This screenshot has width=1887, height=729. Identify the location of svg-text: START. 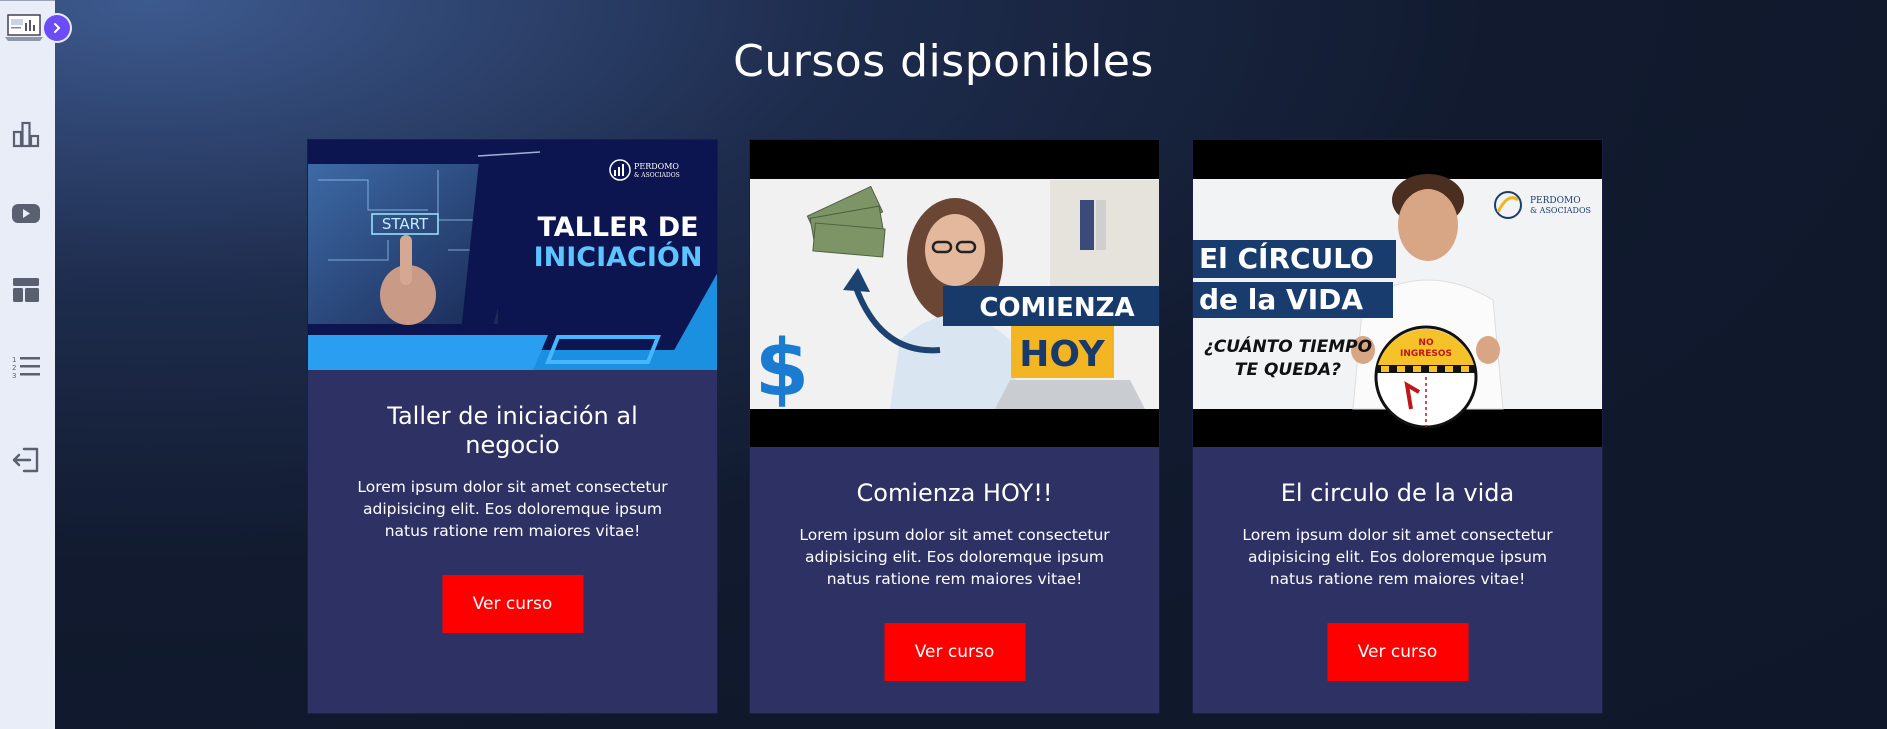
(405, 224).